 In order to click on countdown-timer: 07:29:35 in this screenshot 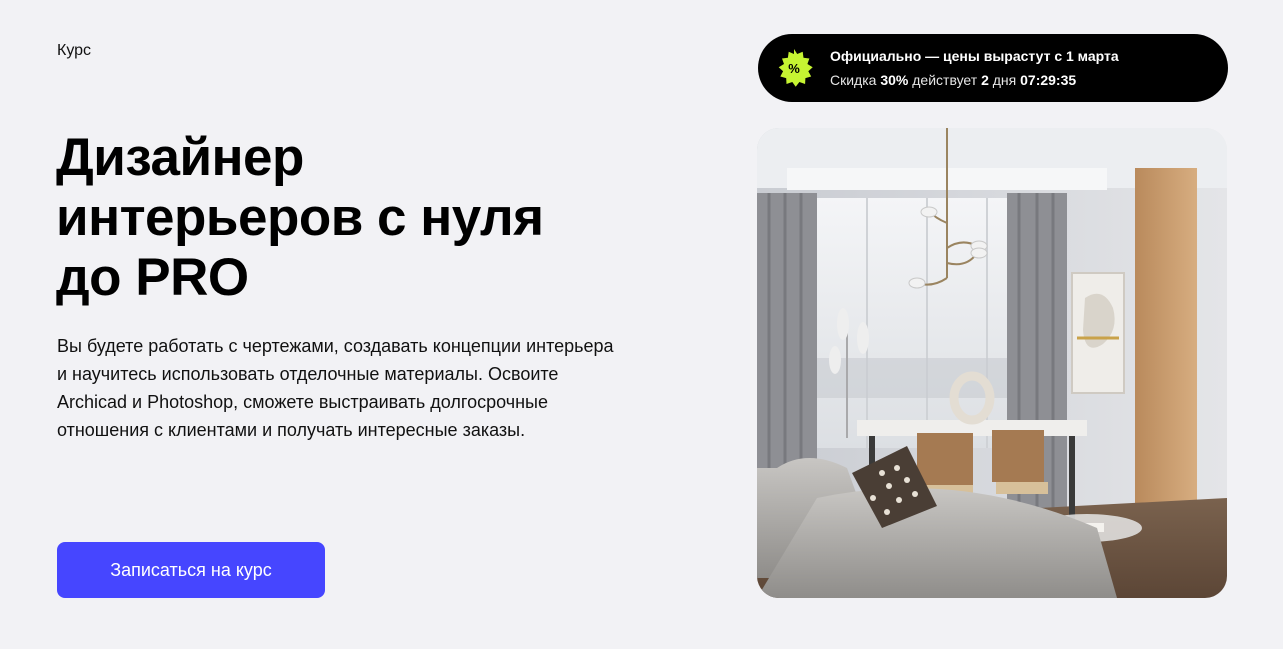, I will do `click(1048, 80)`.